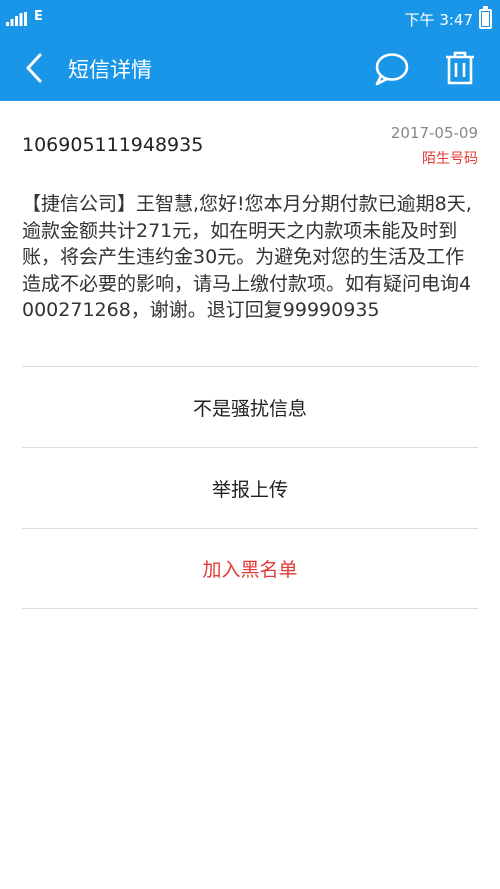 The image size is (500, 889). I want to click on back-button, so click(36, 68).